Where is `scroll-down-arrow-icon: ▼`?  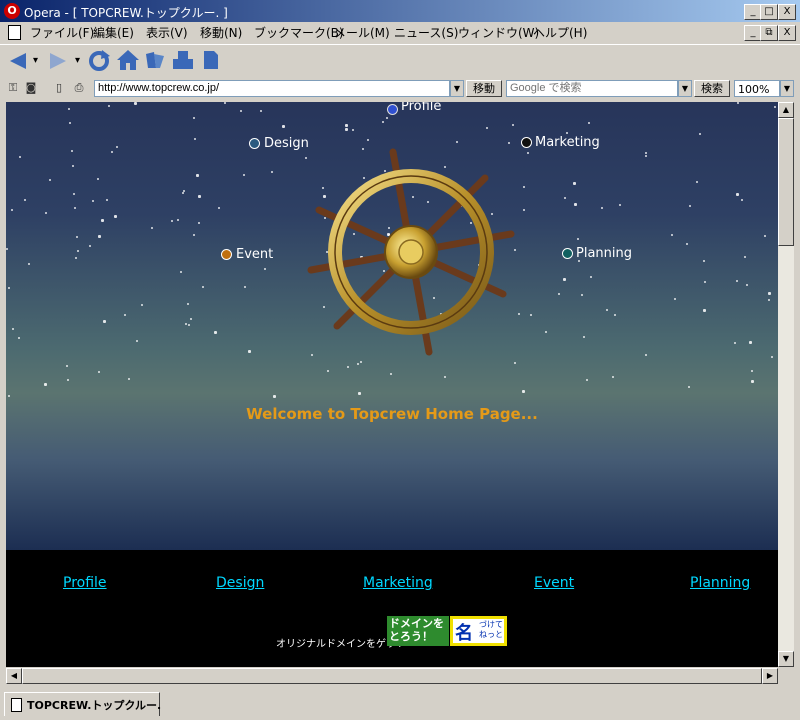 scroll-down-arrow-icon: ▼ is located at coordinates (786, 659).